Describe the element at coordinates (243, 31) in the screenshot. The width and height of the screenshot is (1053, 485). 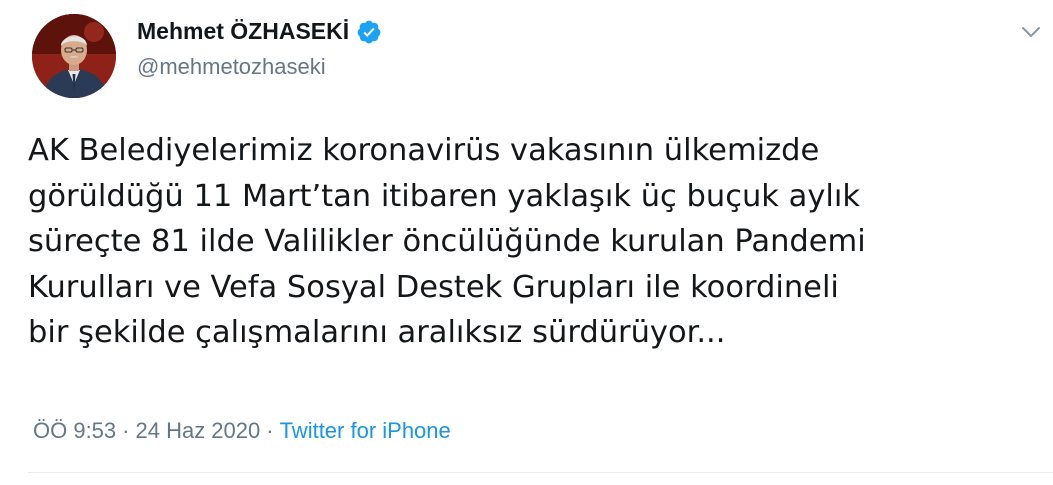
I see `display-name-text: Mehmet ÖZHASEKİ` at that location.